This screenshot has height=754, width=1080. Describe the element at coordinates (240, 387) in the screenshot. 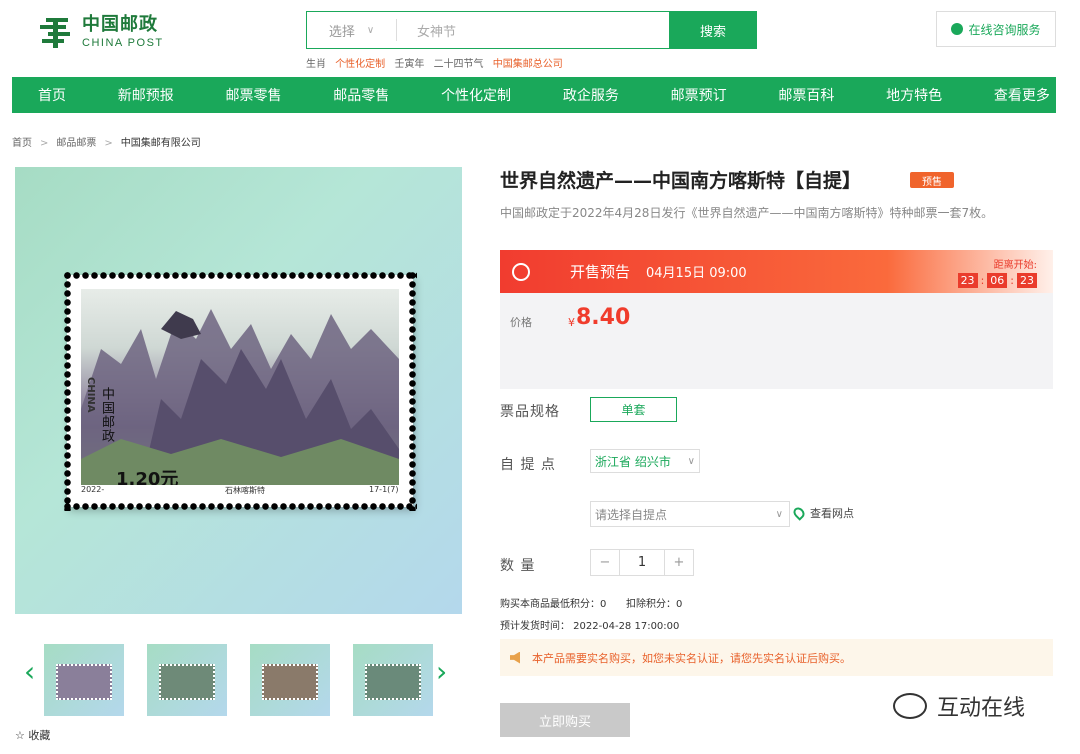

I see `karst-landscape-art: 中国邮政 CHINA 1.20元` at that location.